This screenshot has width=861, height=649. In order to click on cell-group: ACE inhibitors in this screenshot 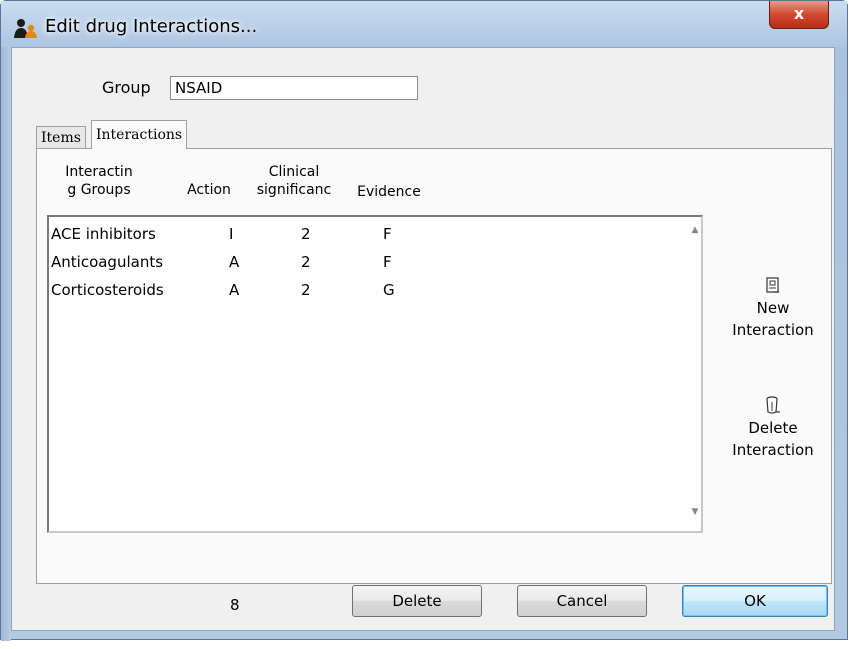, I will do `click(103, 234)`.